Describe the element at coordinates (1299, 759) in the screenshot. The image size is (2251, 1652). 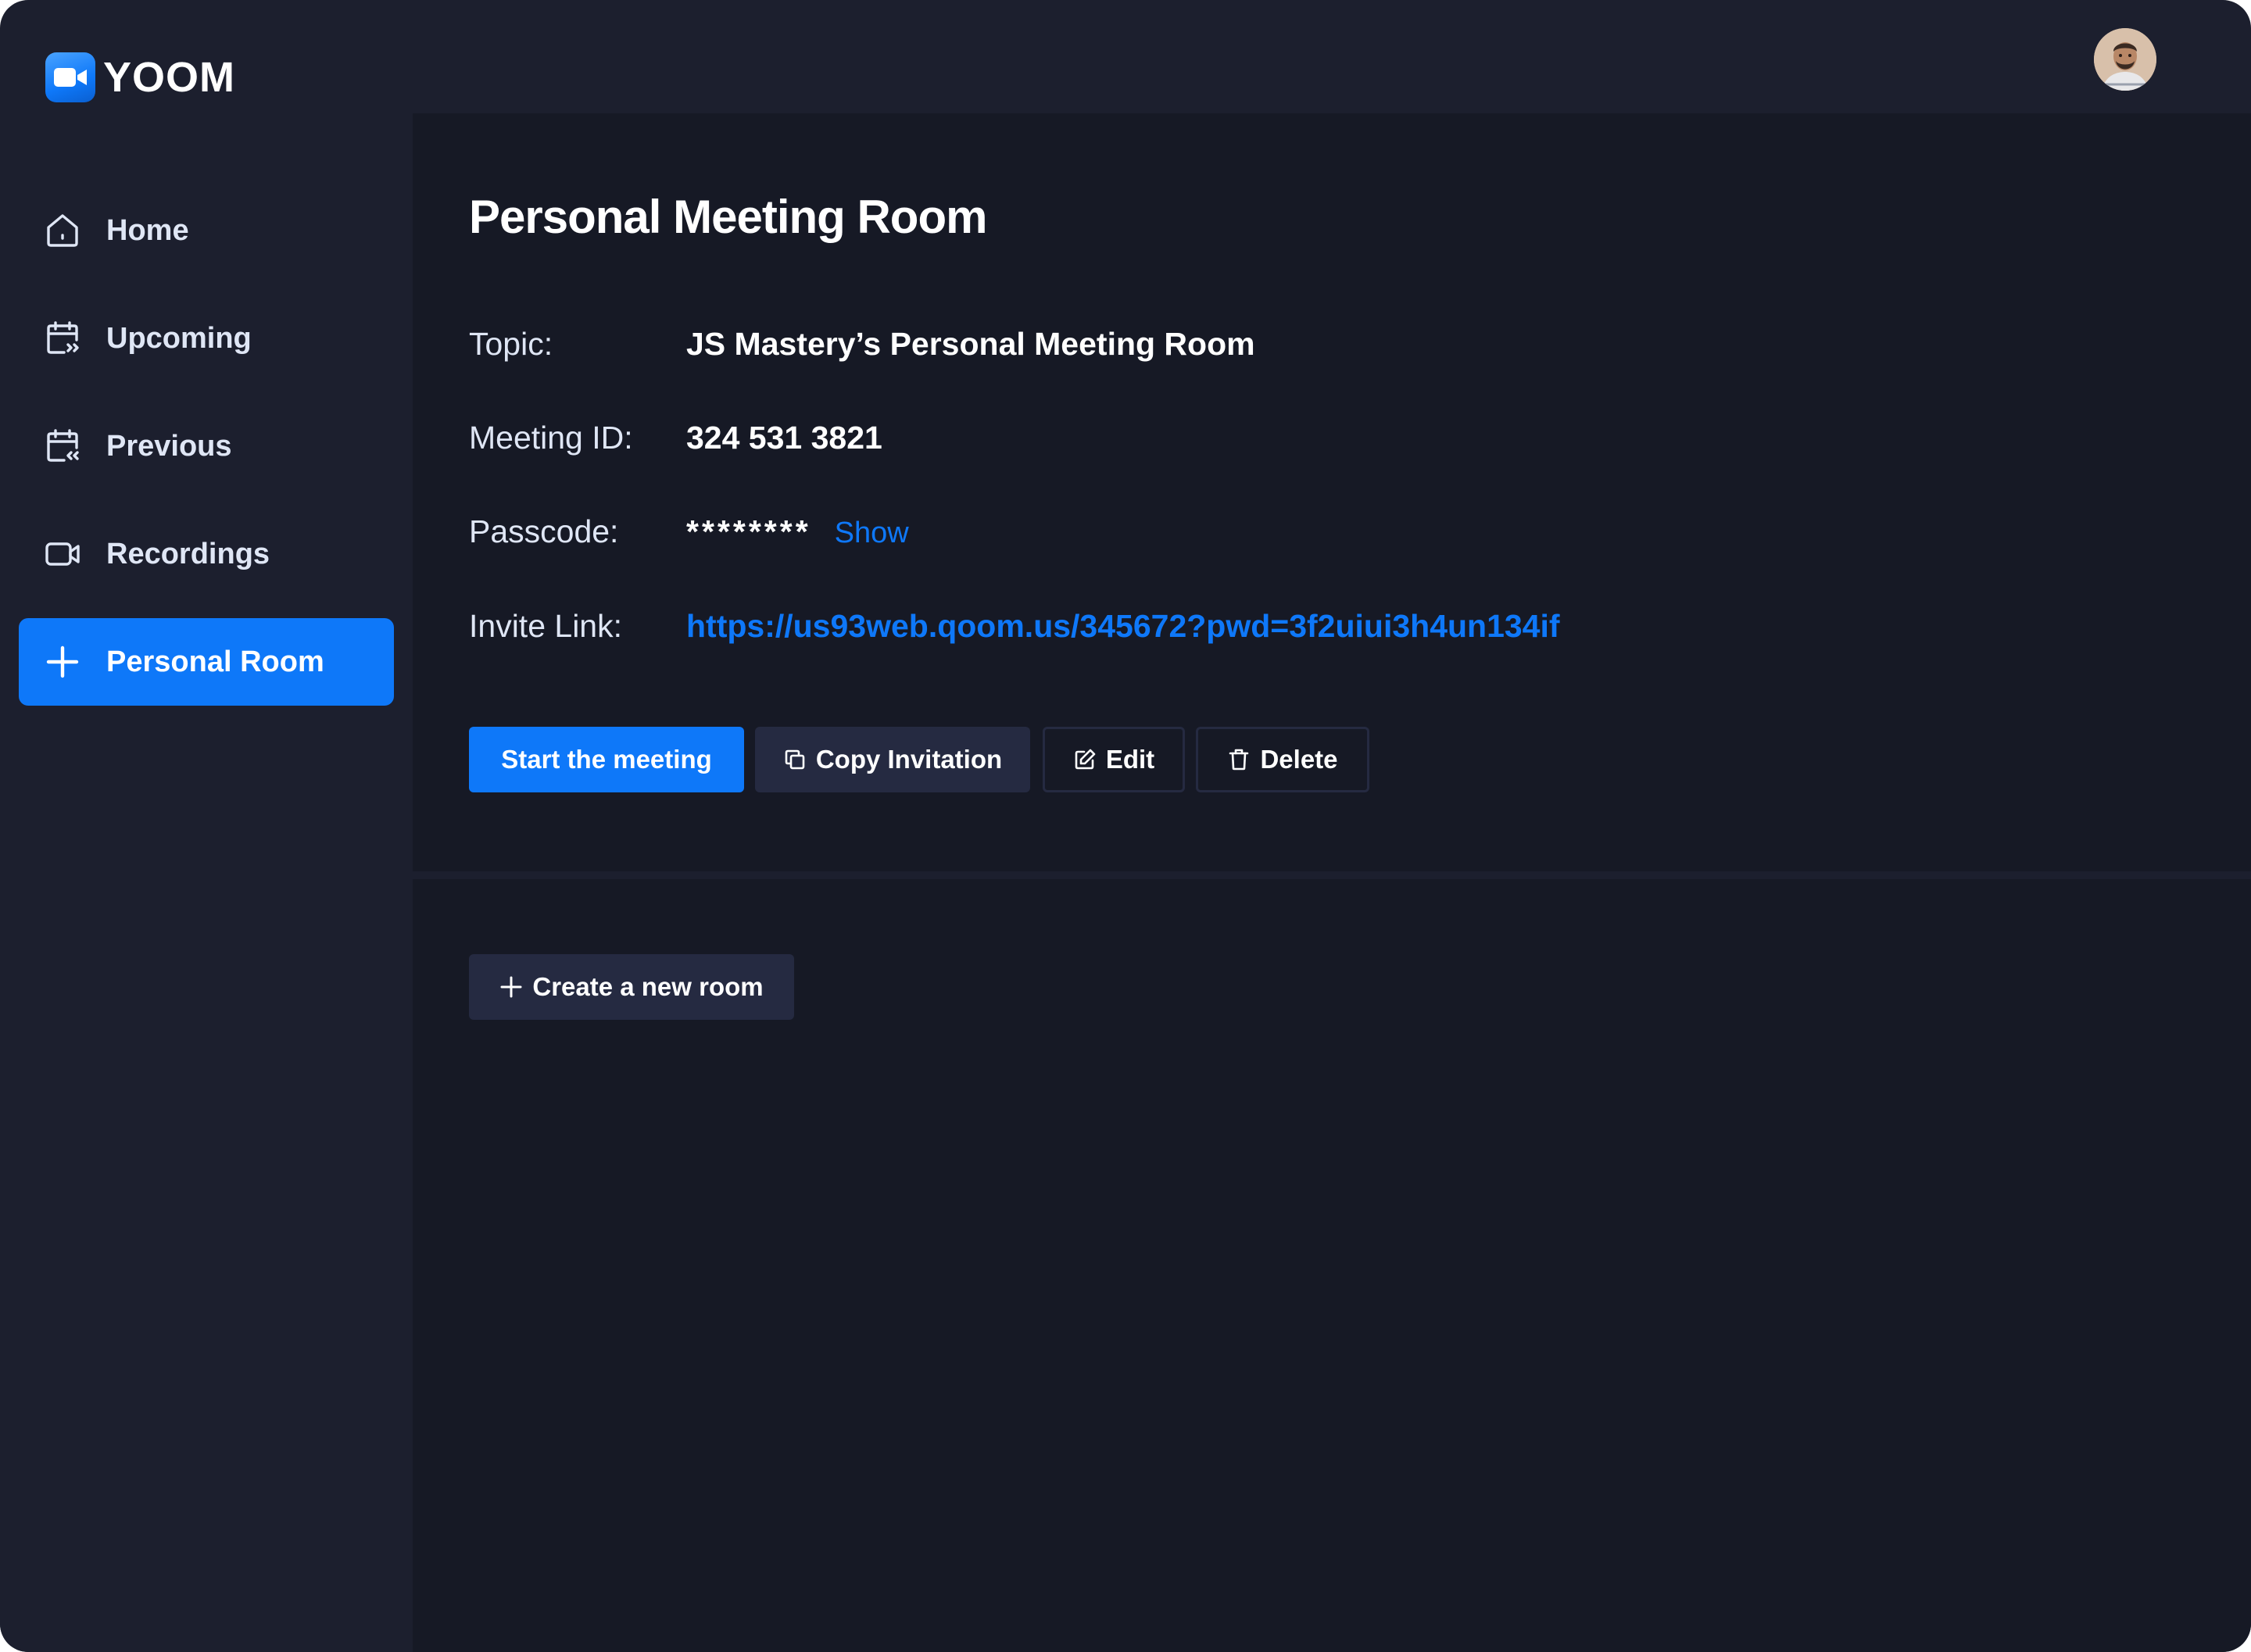
I see `delete-label: Delete` at that location.